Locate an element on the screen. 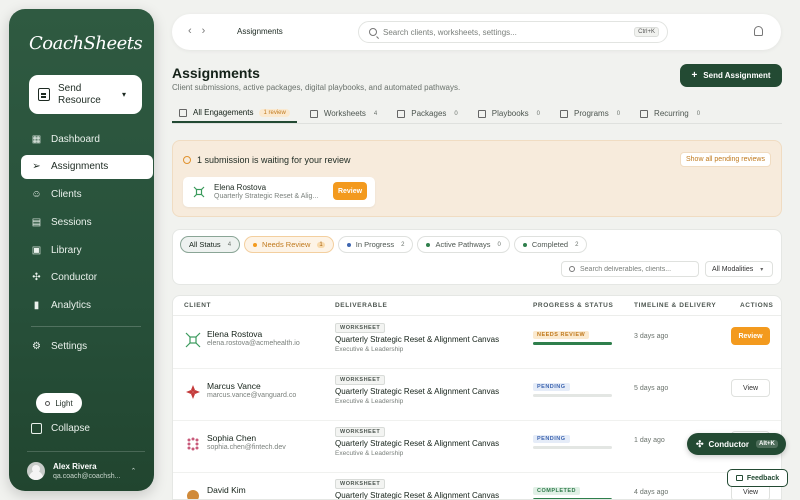 The width and height of the screenshot is (800, 500). tab-worksheets: Worksheets 4 is located at coordinates (343, 113).